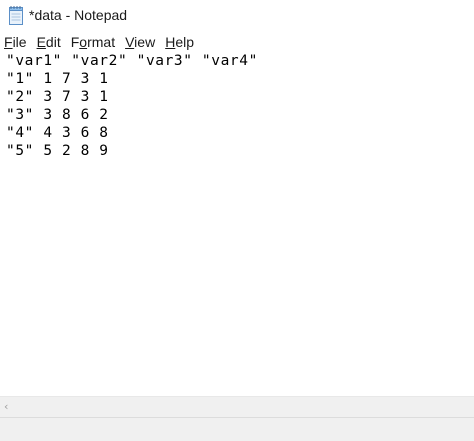 The image size is (474, 441). I want to click on editor-line: "3" 3 8 6 2, so click(57, 115).